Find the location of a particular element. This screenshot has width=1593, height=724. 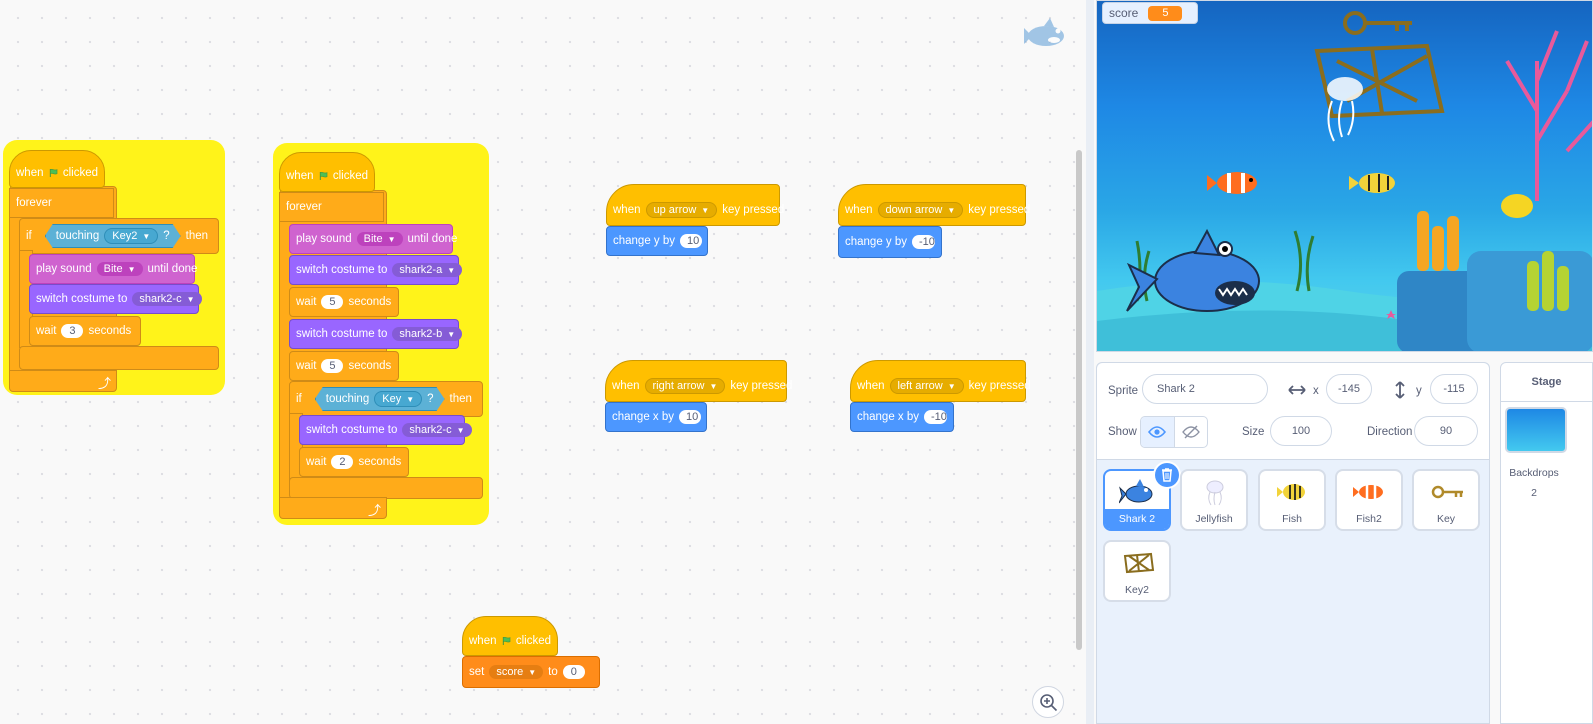

show-hidden-button is located at coordinates (1191, 432).